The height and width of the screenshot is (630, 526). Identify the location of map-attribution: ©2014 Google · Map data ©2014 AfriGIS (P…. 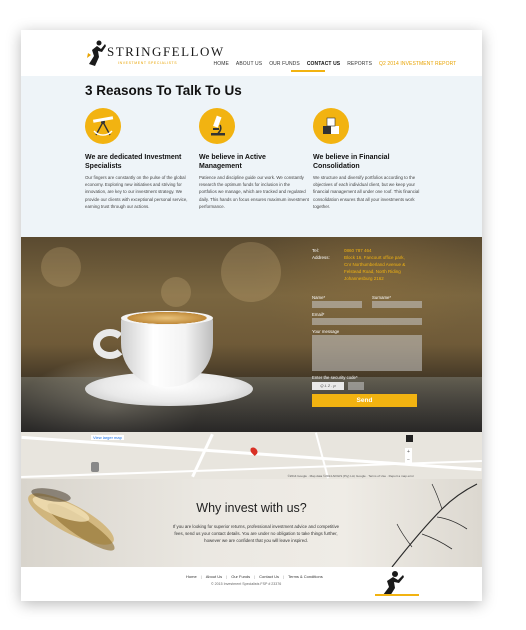
(350, 476).